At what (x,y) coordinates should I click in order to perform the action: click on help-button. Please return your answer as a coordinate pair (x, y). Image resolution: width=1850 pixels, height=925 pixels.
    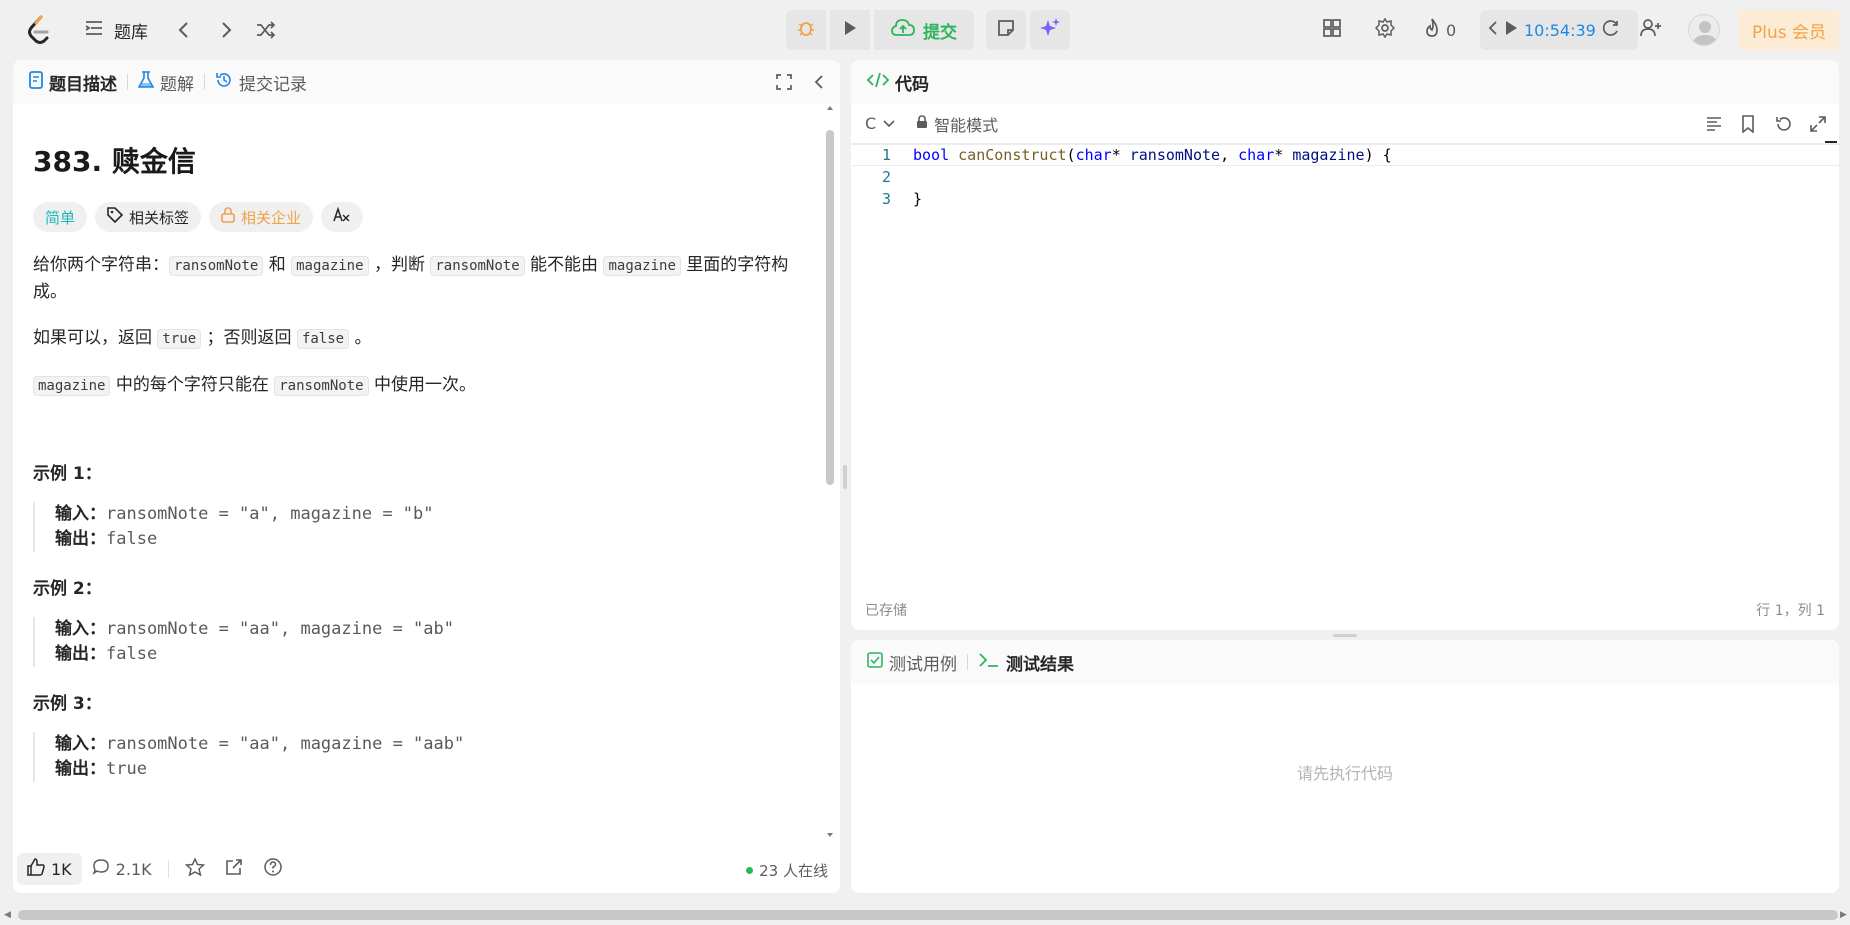
    Looking at the image, I should click on (273, 869).